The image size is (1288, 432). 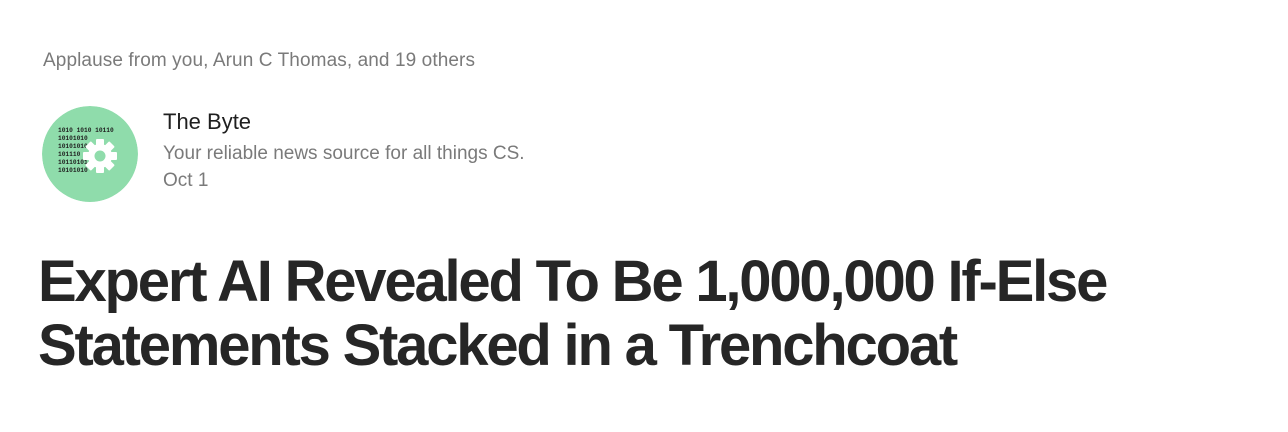 What do you see at coordinates (73, 162) in the screenshot?
I see `logo-binary-line: 10110101` at bounding box center [73, 162].